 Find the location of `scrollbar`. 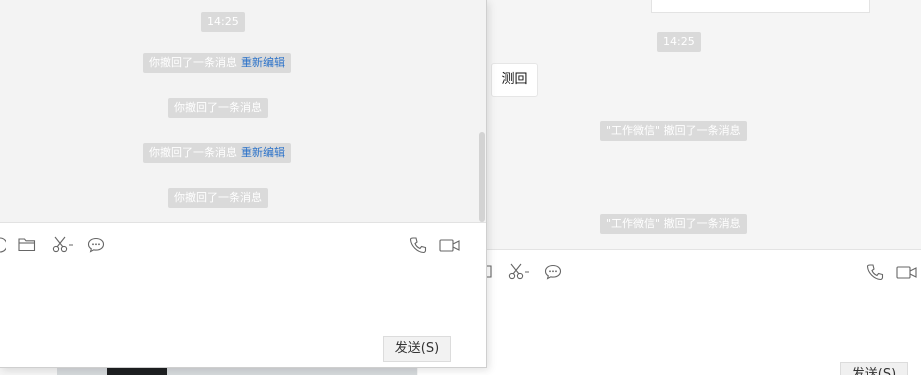

scrollbar is located at coordinates (482, 177).